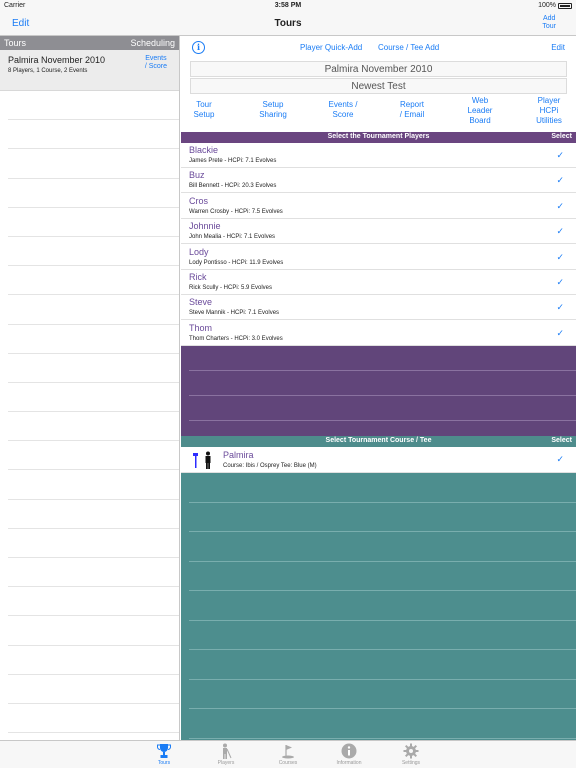 The width and height of the screenshot is (576, 768). Describe the element at coordinates (411, 754) in the screenshot. I see `tab-settings: Settings` at that location.